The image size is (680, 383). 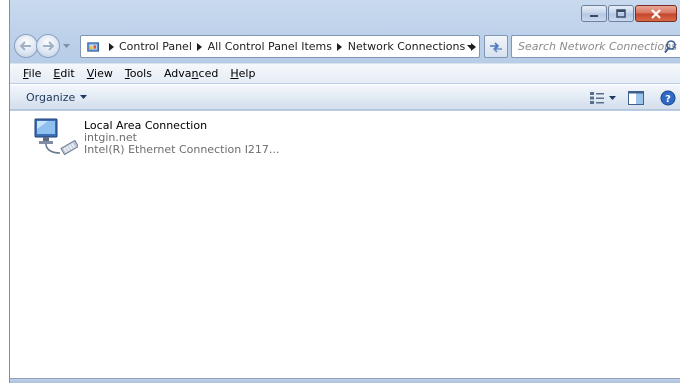 What do you see at coordinates (32, 73) in the screenshot?
I see `menu-file: File` at bounding box center [32, 73].